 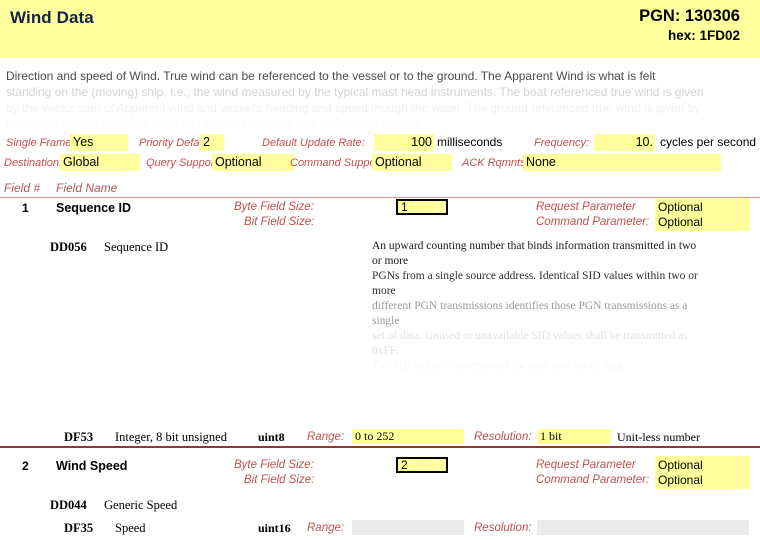 What do you see at coordinates (87, 188) in the screenshot?
I see `column-header-field-name: Field Name` at bounding box center [87, 188].